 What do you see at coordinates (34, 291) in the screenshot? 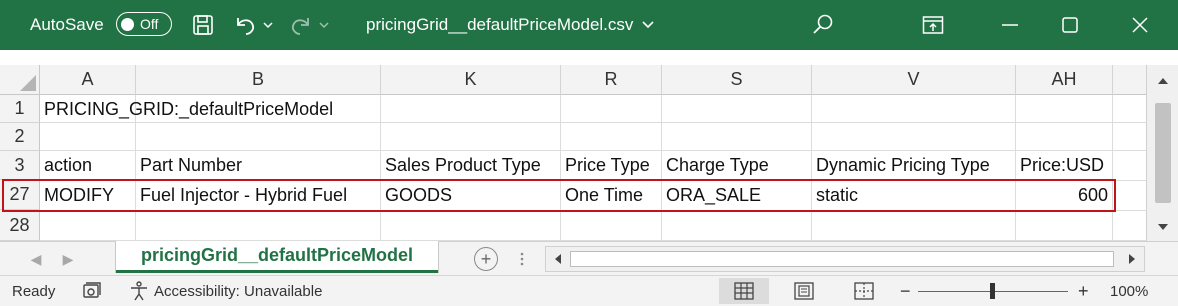
I see `ready-status: Ready` at bounding box center [34, 291].